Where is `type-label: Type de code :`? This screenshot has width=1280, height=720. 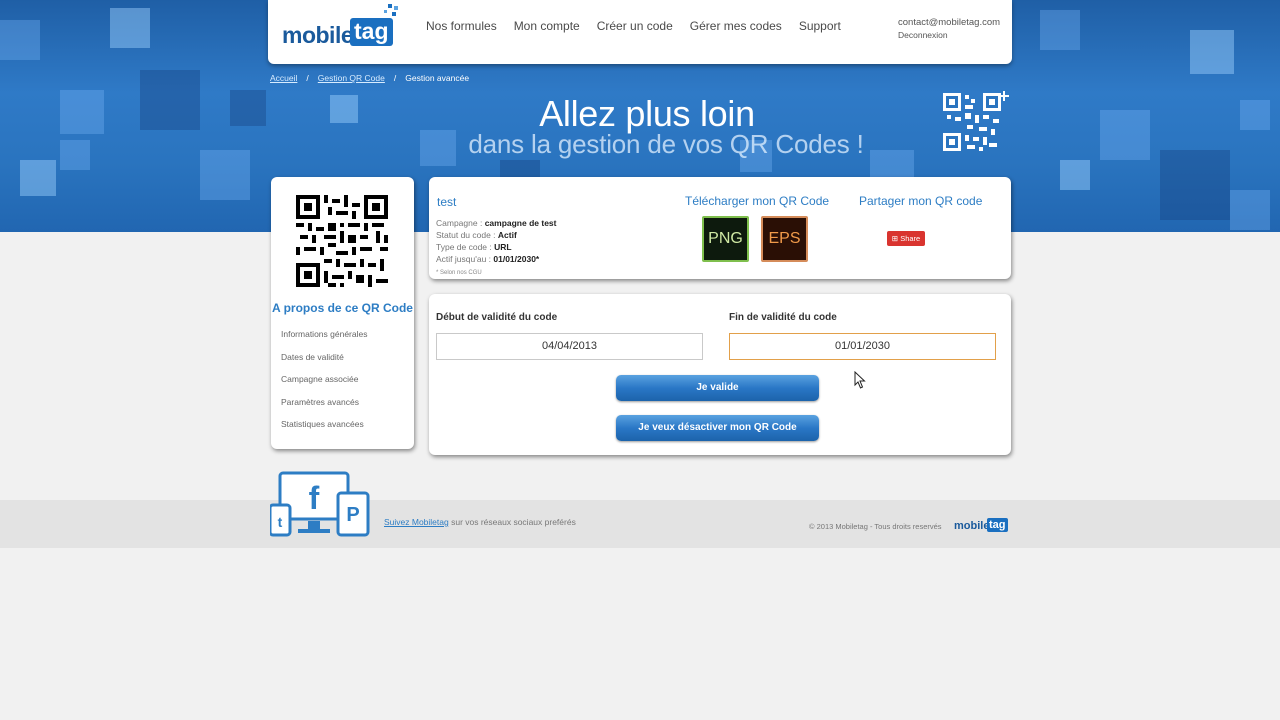 type-label: Type de code : is located at coordinates (464, 247).